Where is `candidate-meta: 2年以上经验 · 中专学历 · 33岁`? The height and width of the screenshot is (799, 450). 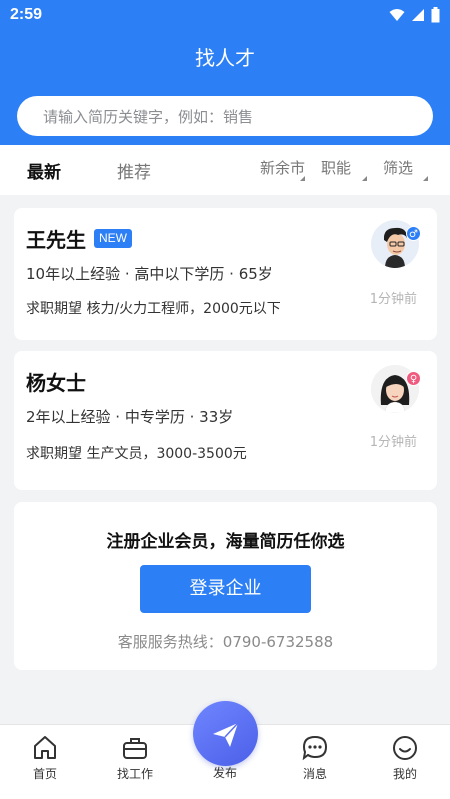
candidate-meta: 2年以上经验 · 中专学历 · 33岁 is located at coordinates (130, 417).